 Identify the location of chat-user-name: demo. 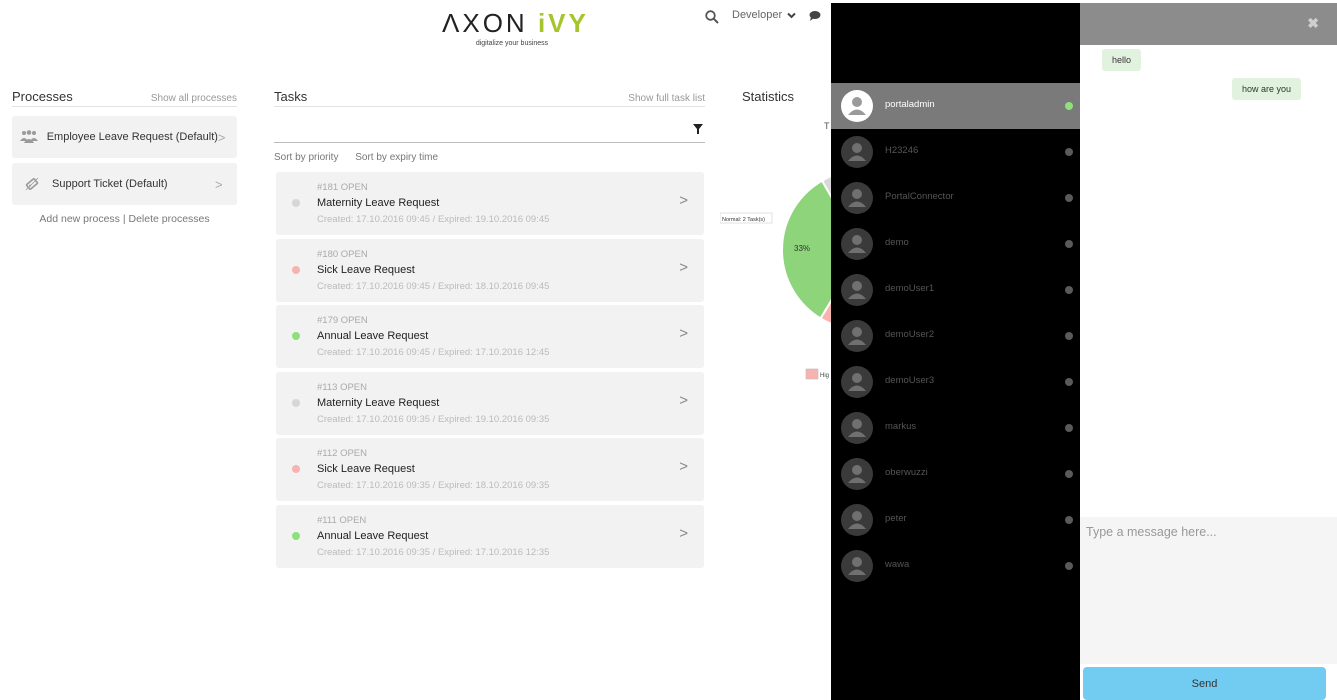
(897, 242).